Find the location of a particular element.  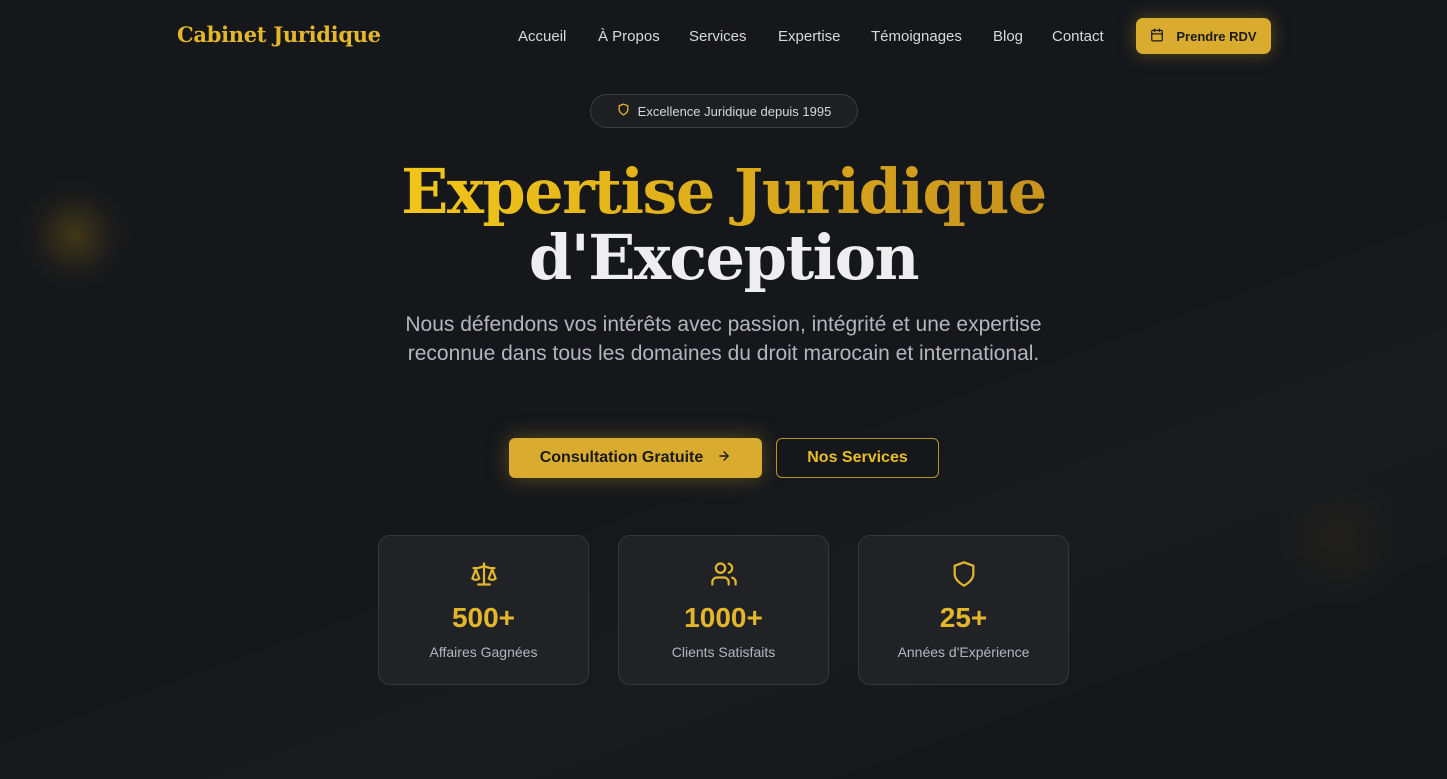

stat-label: Années d'Expérience is located at coordinates (963, 652).